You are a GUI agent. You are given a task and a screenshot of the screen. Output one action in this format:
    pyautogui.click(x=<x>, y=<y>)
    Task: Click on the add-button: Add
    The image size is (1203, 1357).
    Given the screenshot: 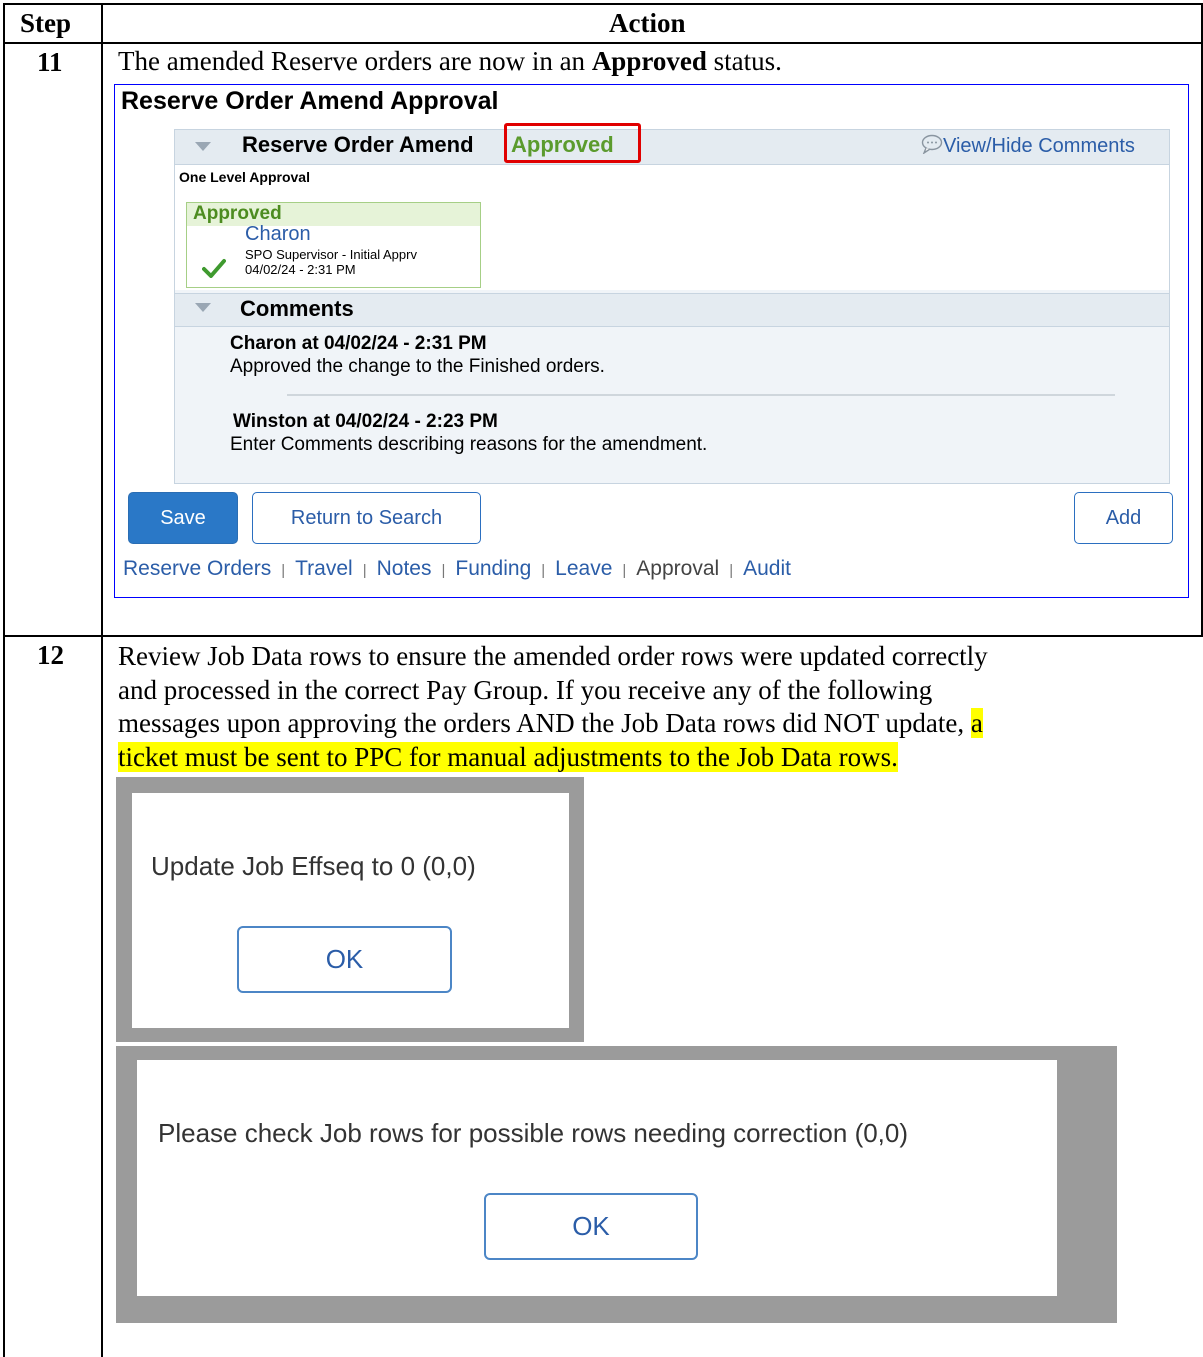 What is the action you would take?
    pyautogui.click(x=1123, y=518)
    